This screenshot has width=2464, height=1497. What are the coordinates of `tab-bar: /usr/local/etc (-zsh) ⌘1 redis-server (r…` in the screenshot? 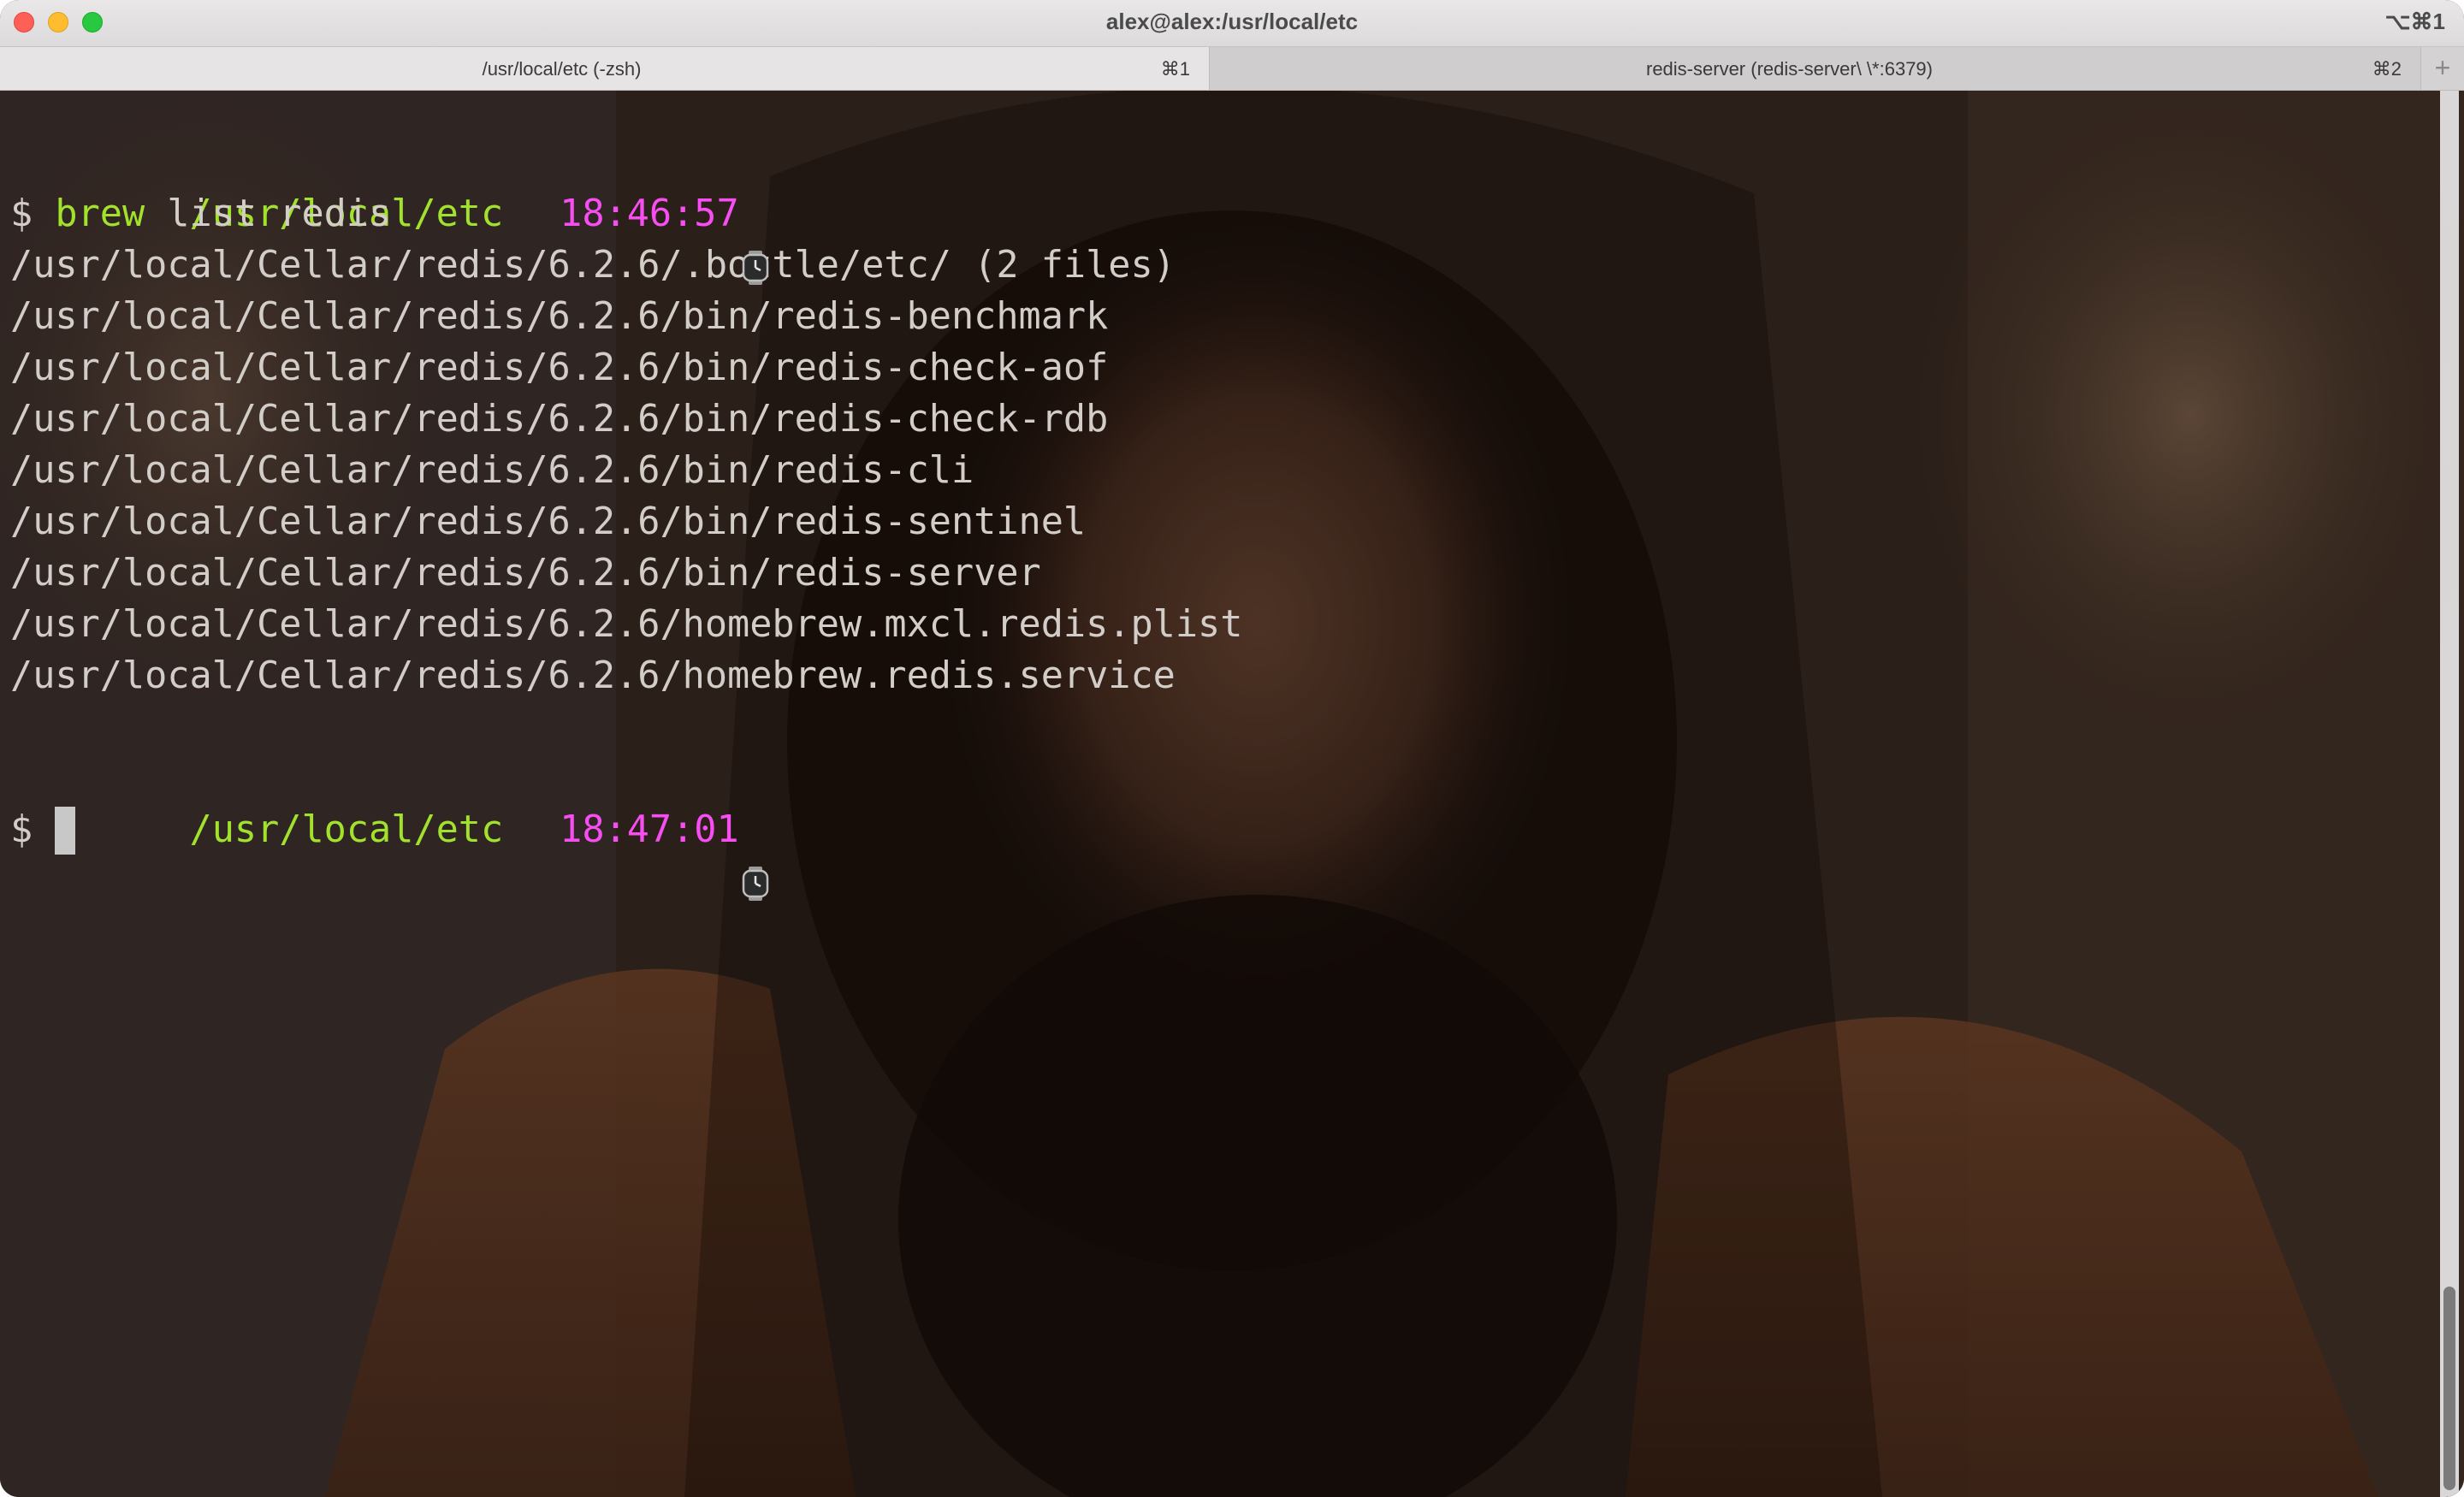 It's located at (1232, 69).